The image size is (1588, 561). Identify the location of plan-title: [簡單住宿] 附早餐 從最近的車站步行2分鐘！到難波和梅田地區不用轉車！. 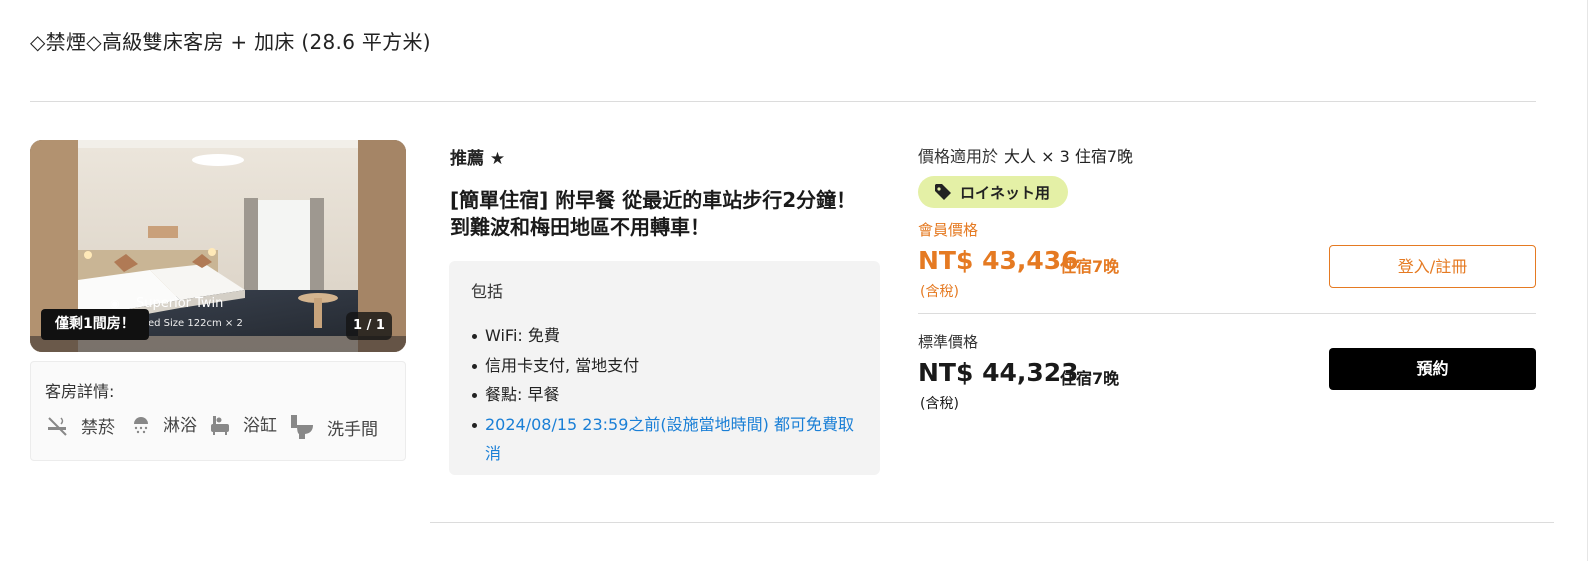
(655, 214).